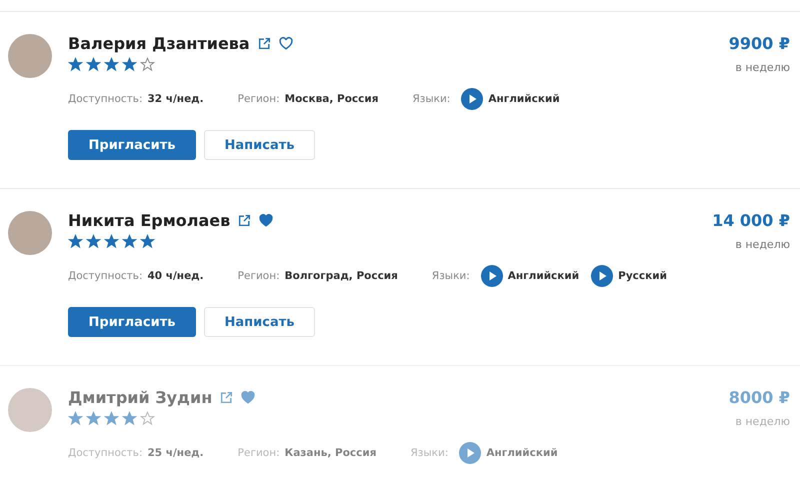 This screenshot has width=800, height=480. What do you see at coordinates (751, 220) in the screenshot?
I see `price: 14 000 ₽` at bounding box center [751, 220].